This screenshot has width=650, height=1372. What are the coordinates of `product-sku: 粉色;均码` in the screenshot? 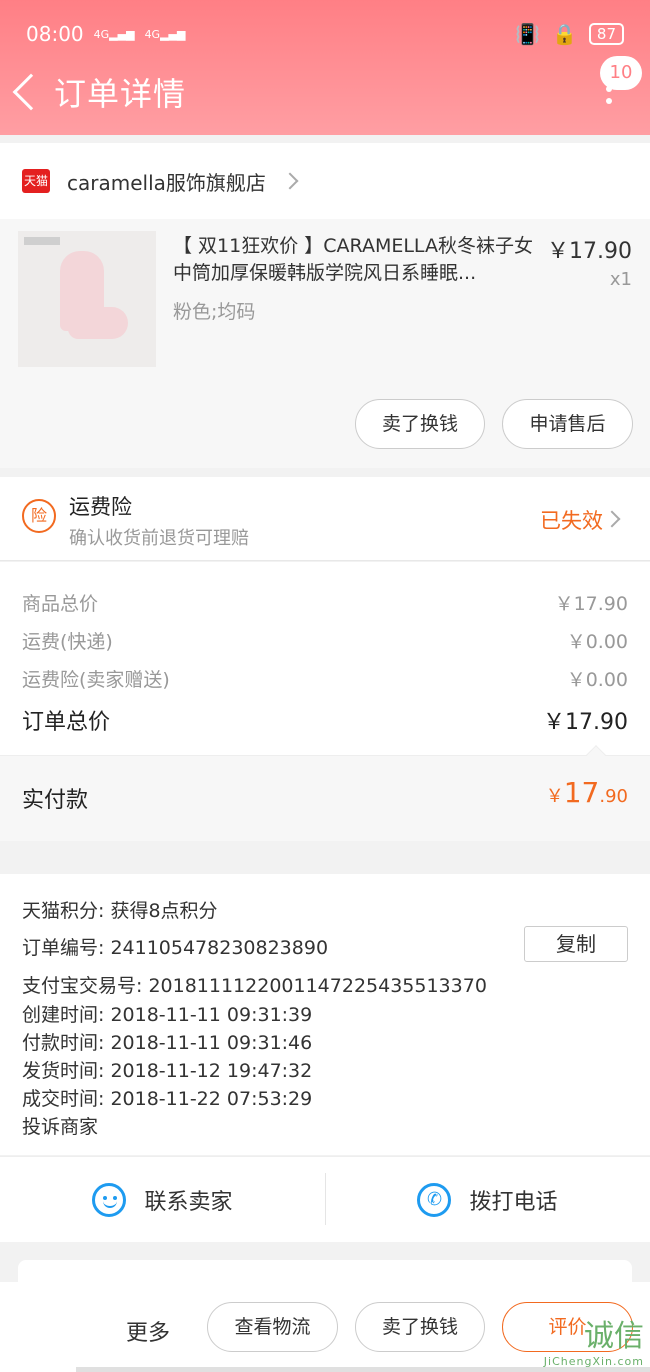 It's located at (214, 312).